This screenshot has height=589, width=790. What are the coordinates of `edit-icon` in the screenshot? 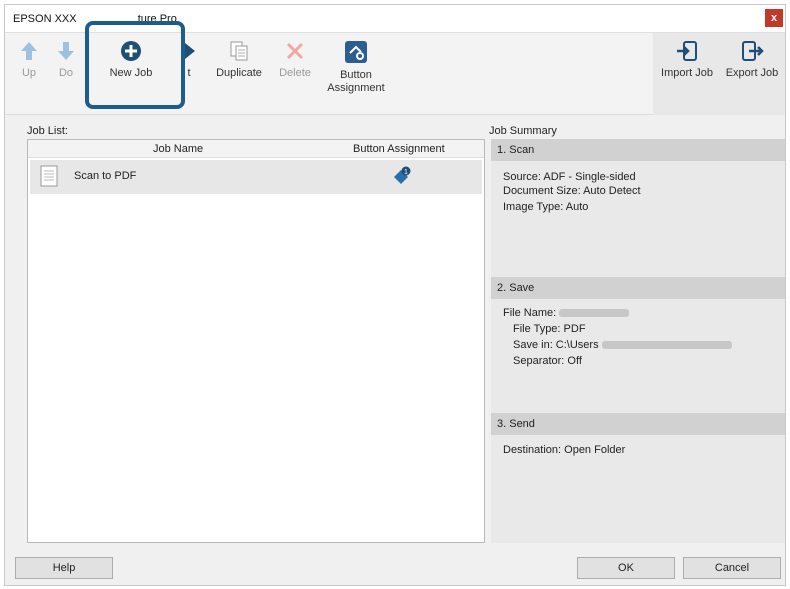 It's located at (190, 51).